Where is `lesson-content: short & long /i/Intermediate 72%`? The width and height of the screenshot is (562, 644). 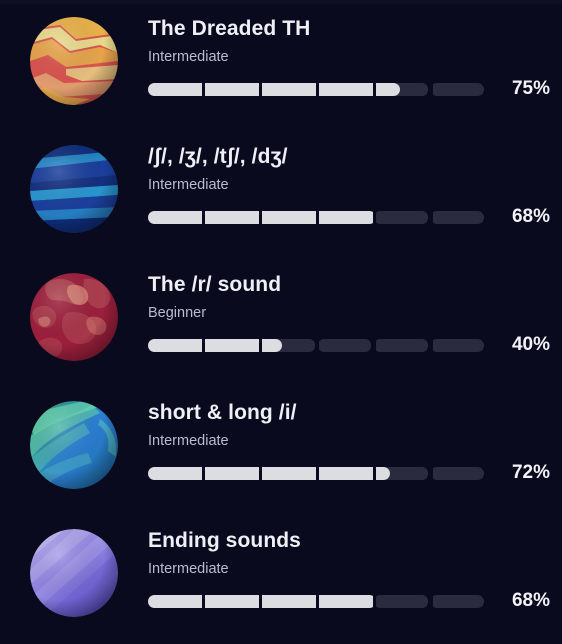 lesson-content: short & long /i/Intermediate 72% is located at coordinates (355, 436).